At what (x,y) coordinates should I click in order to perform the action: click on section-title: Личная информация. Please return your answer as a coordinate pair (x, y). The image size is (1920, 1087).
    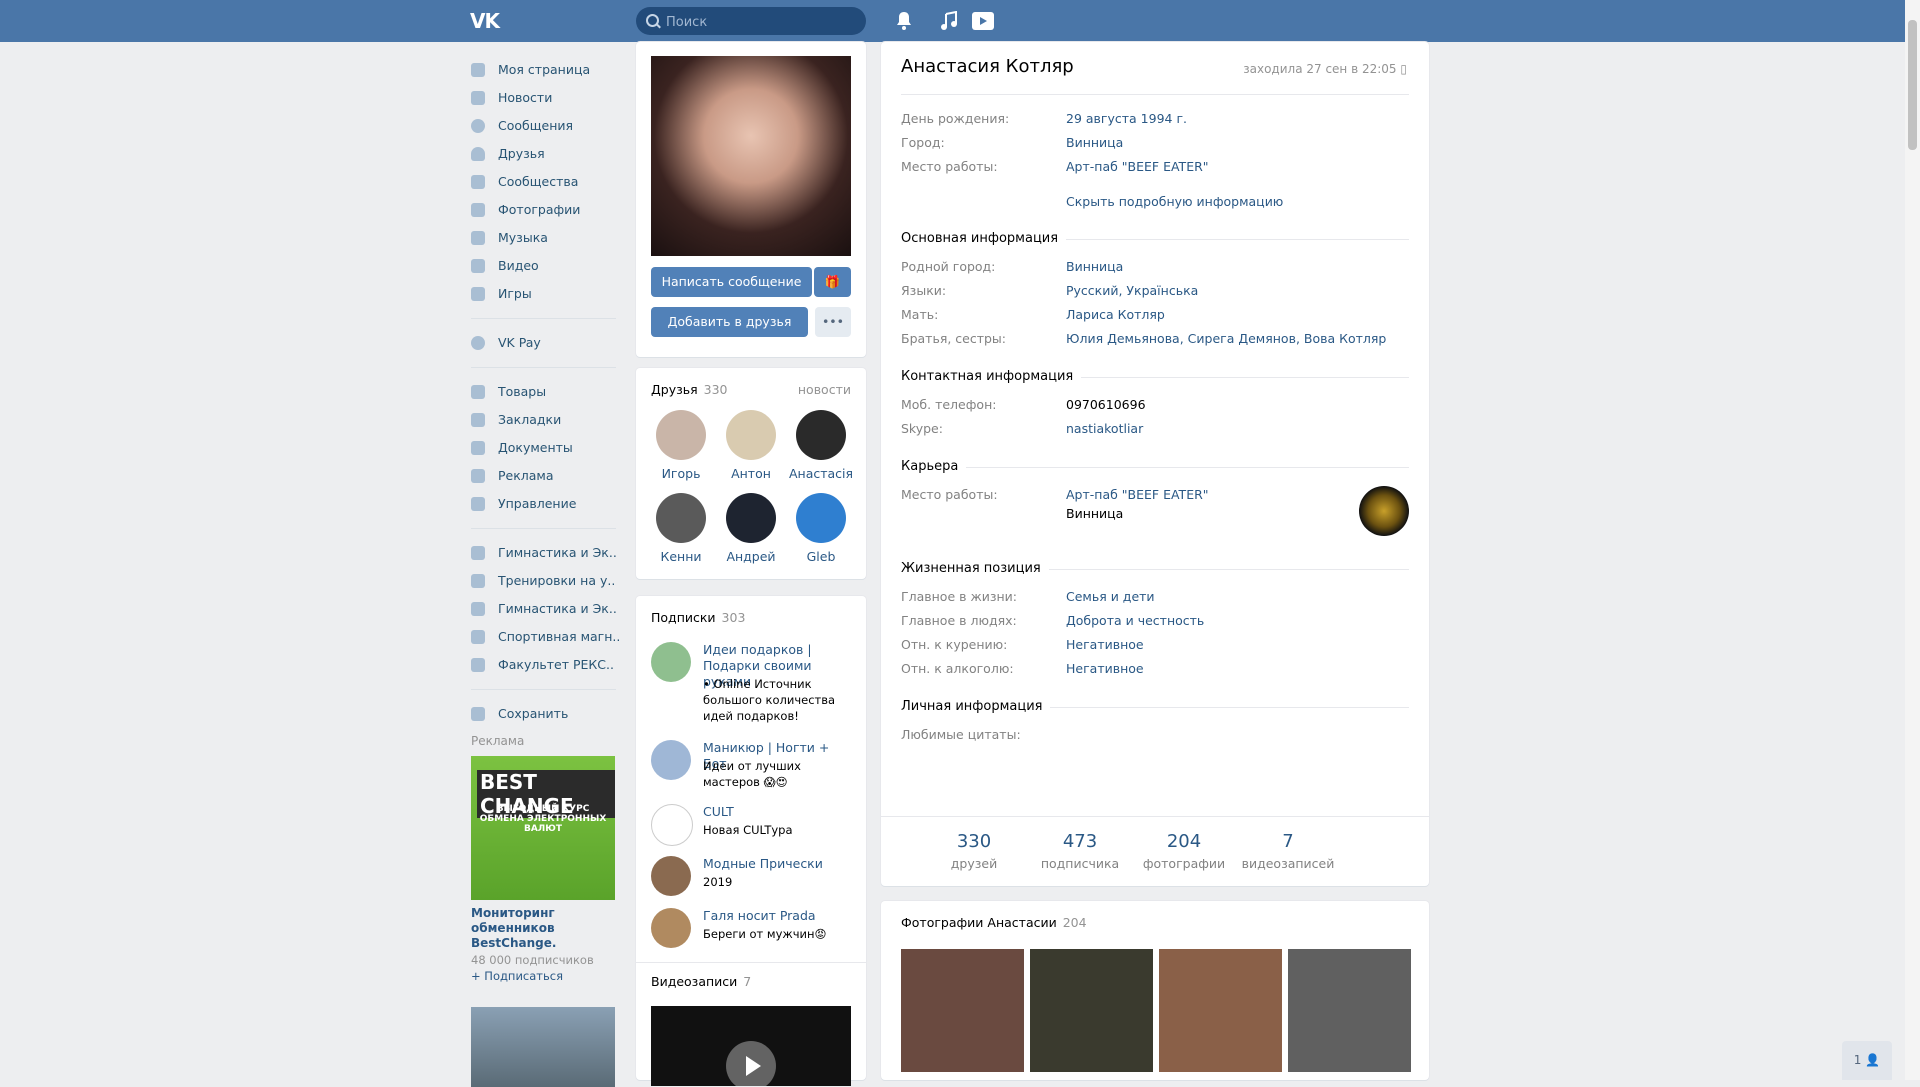
    Looking at the image, I should click on (976, 706).